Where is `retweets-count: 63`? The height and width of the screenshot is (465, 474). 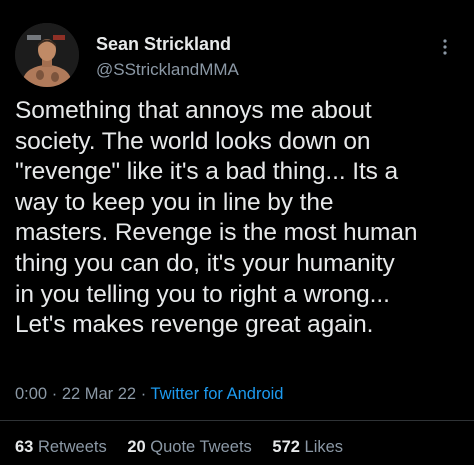
retweets-count: 63 is located at coordinates (24, 447).